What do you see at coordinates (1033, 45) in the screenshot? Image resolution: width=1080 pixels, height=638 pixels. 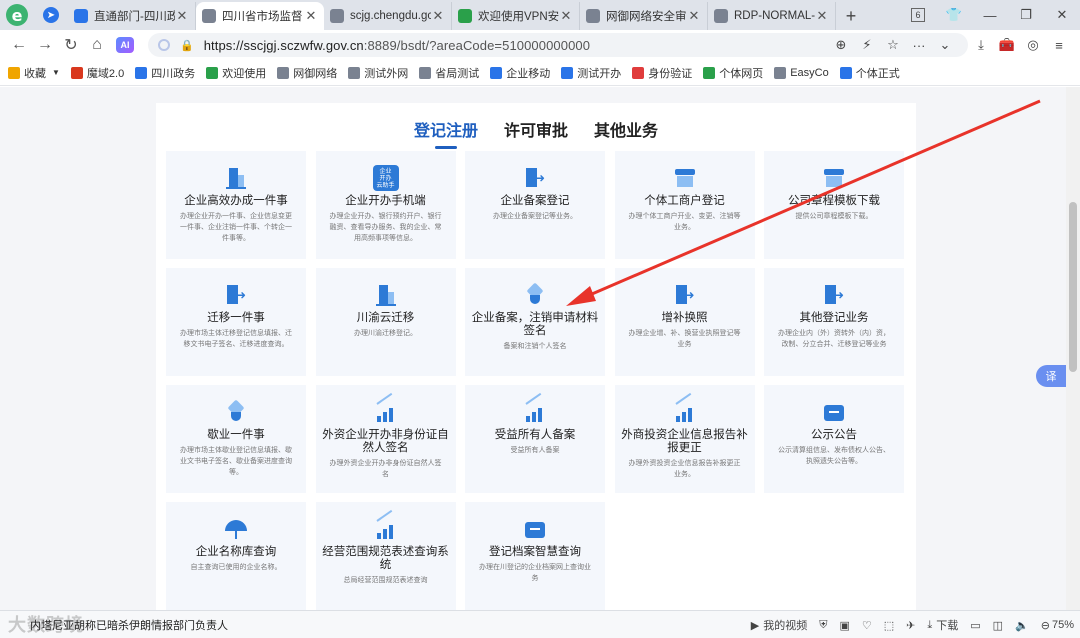 I see `extension-icon: ◎` at bounding box center [1033, 45].